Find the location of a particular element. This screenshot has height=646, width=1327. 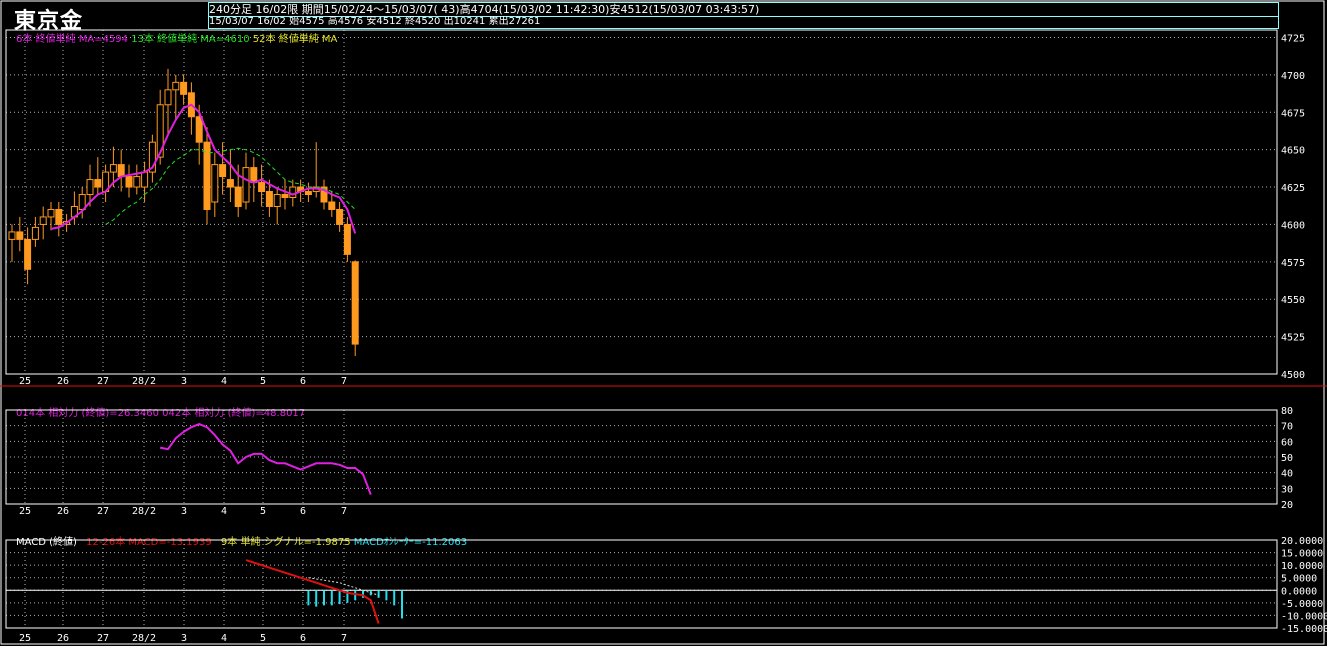

macd-date-label: 7 is located at coordinates (344, 638).